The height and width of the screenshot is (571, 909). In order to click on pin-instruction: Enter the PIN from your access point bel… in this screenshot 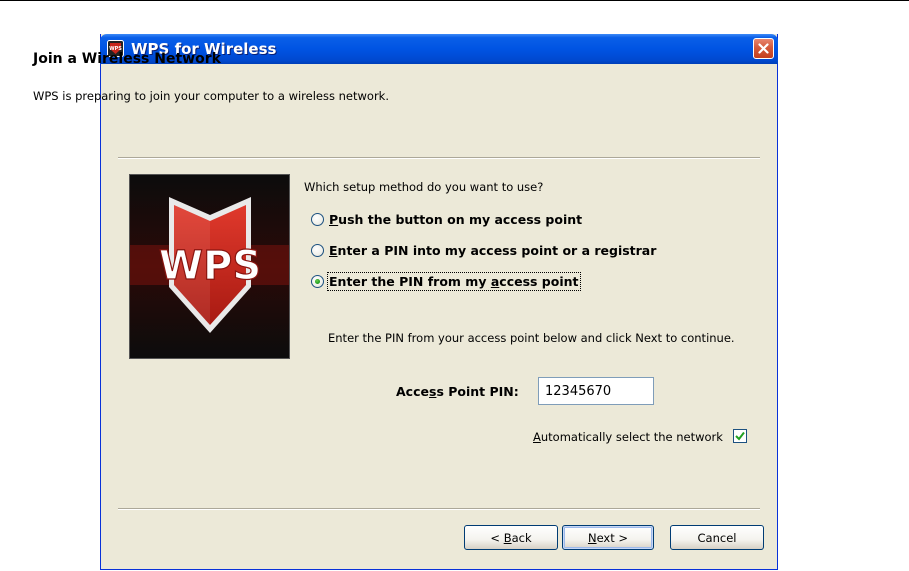, I will do `click(531, 338)`.